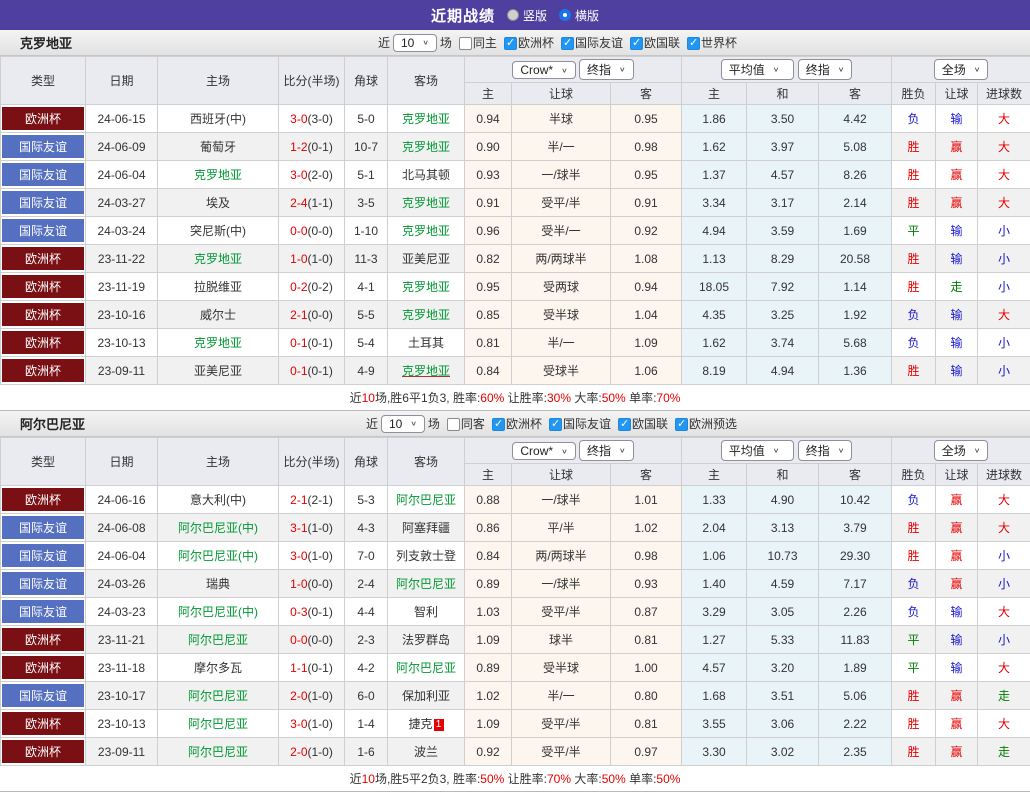  Describe the element at coordinates (712, 42) in the screenshot. I see `league-filter: 世界杯` at that location.